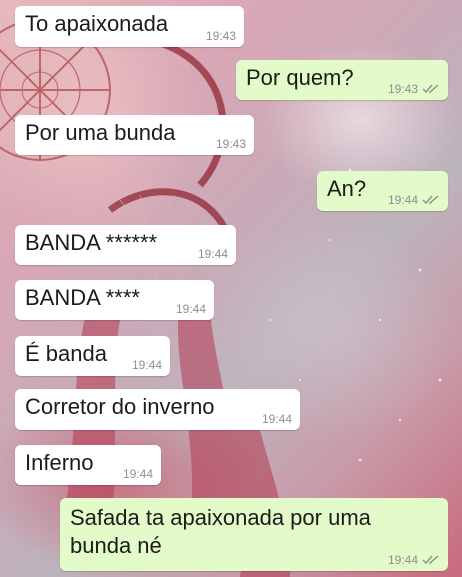 This screenshot has height=577, width=462. I want to click on message-bubble-outgoing: Por quem? 19:43, so click(342, 80).